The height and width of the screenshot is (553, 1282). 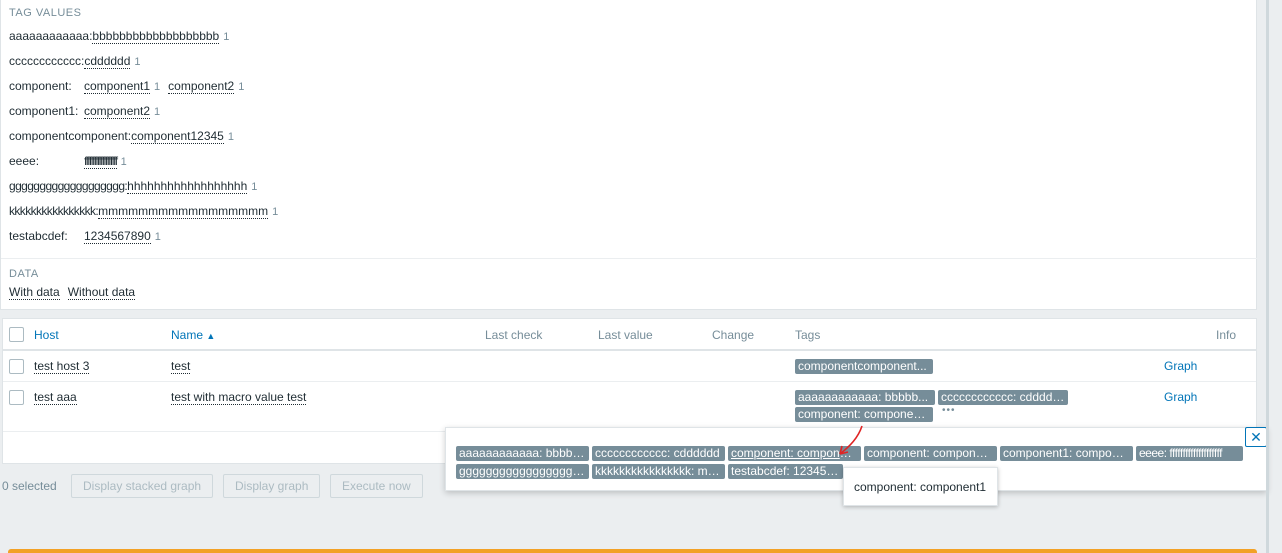 What do you see at coordinates (851, 440) in the screenshot?
I see `annotation-arrow-icon` at bounding box center [851, 440].